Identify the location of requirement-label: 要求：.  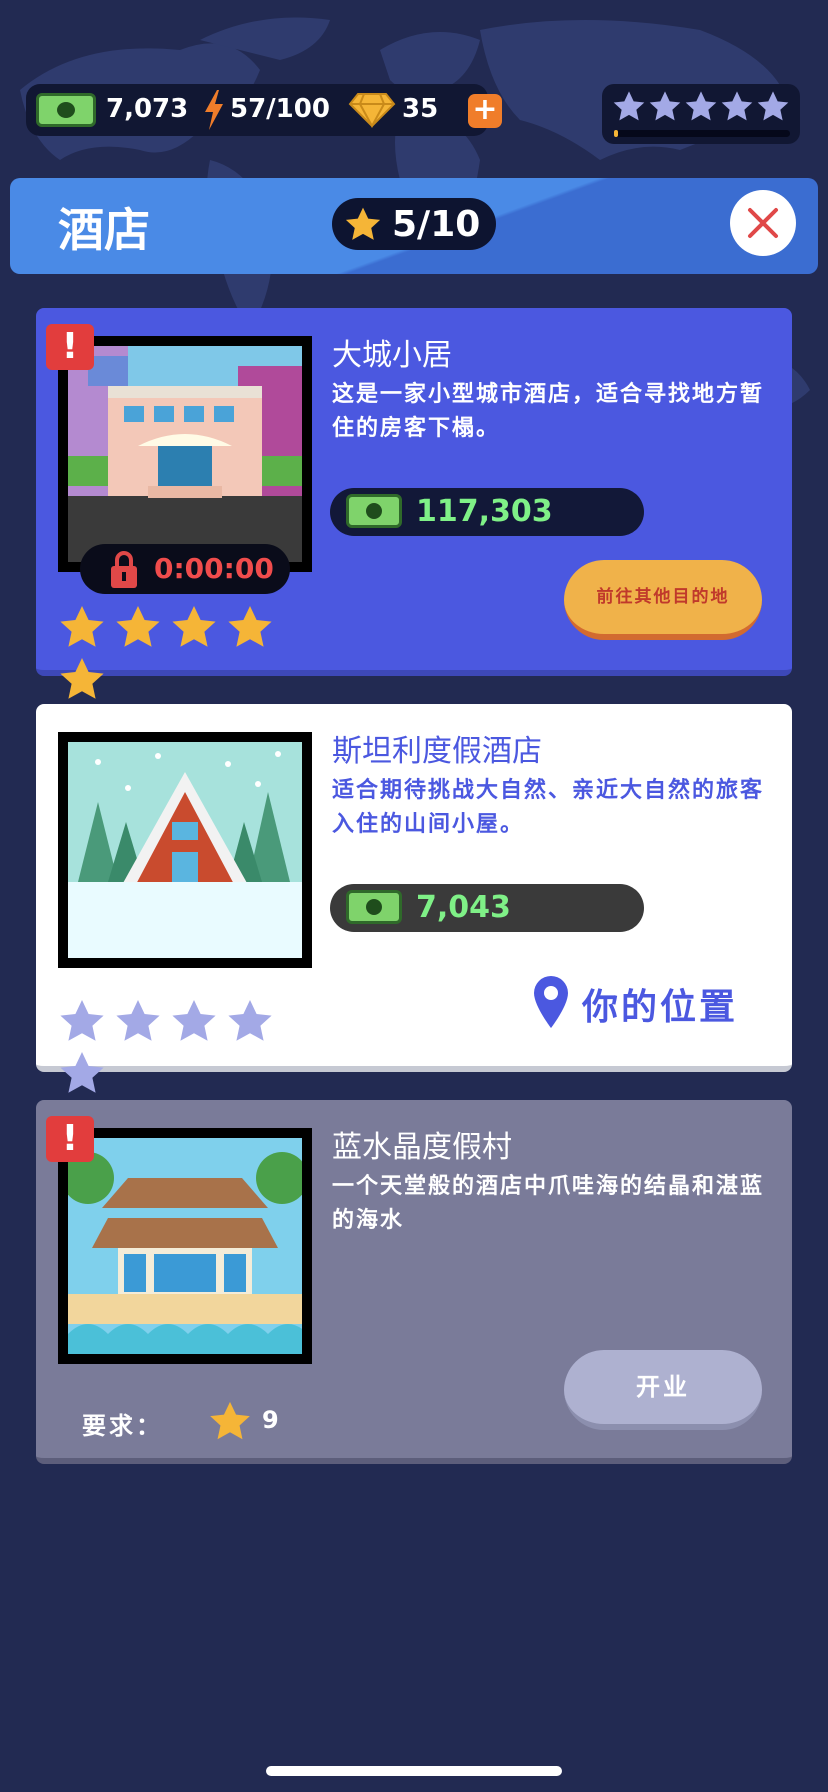
(122, 1426).